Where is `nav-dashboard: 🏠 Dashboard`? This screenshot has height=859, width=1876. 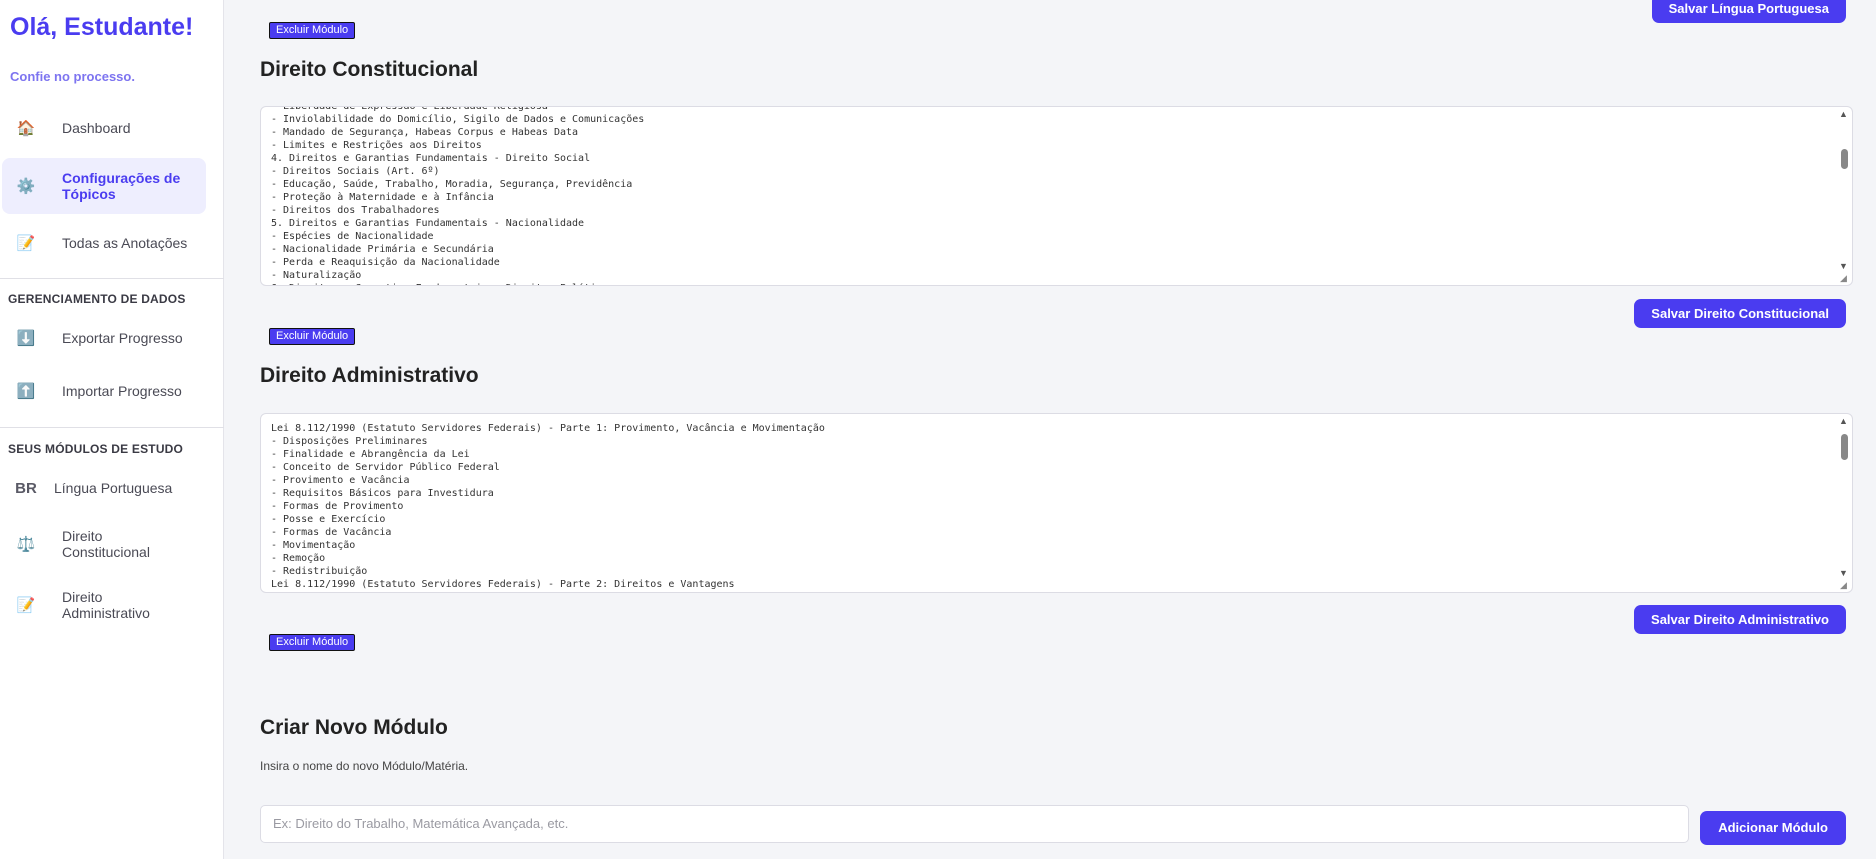
nav-dashboard: 🏠 Dashboard is located at coordinates (105, 128).